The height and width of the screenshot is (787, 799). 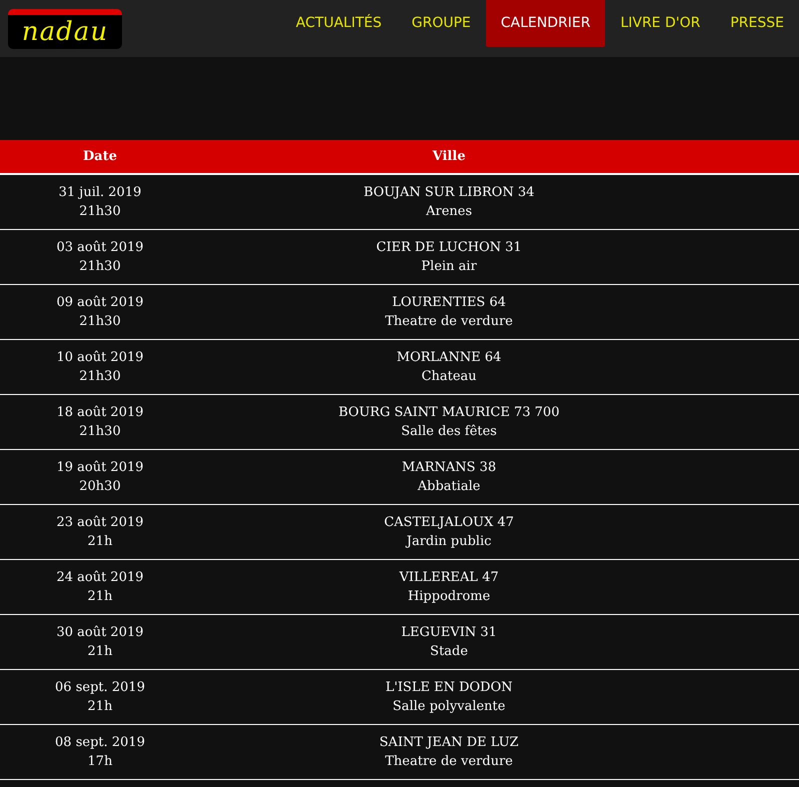 What do you see at coordinates (449, 367) in the screenshot?
I see `venue-cell-text: MORLANNE 64 Chateau` at bounding box center [449, 367].